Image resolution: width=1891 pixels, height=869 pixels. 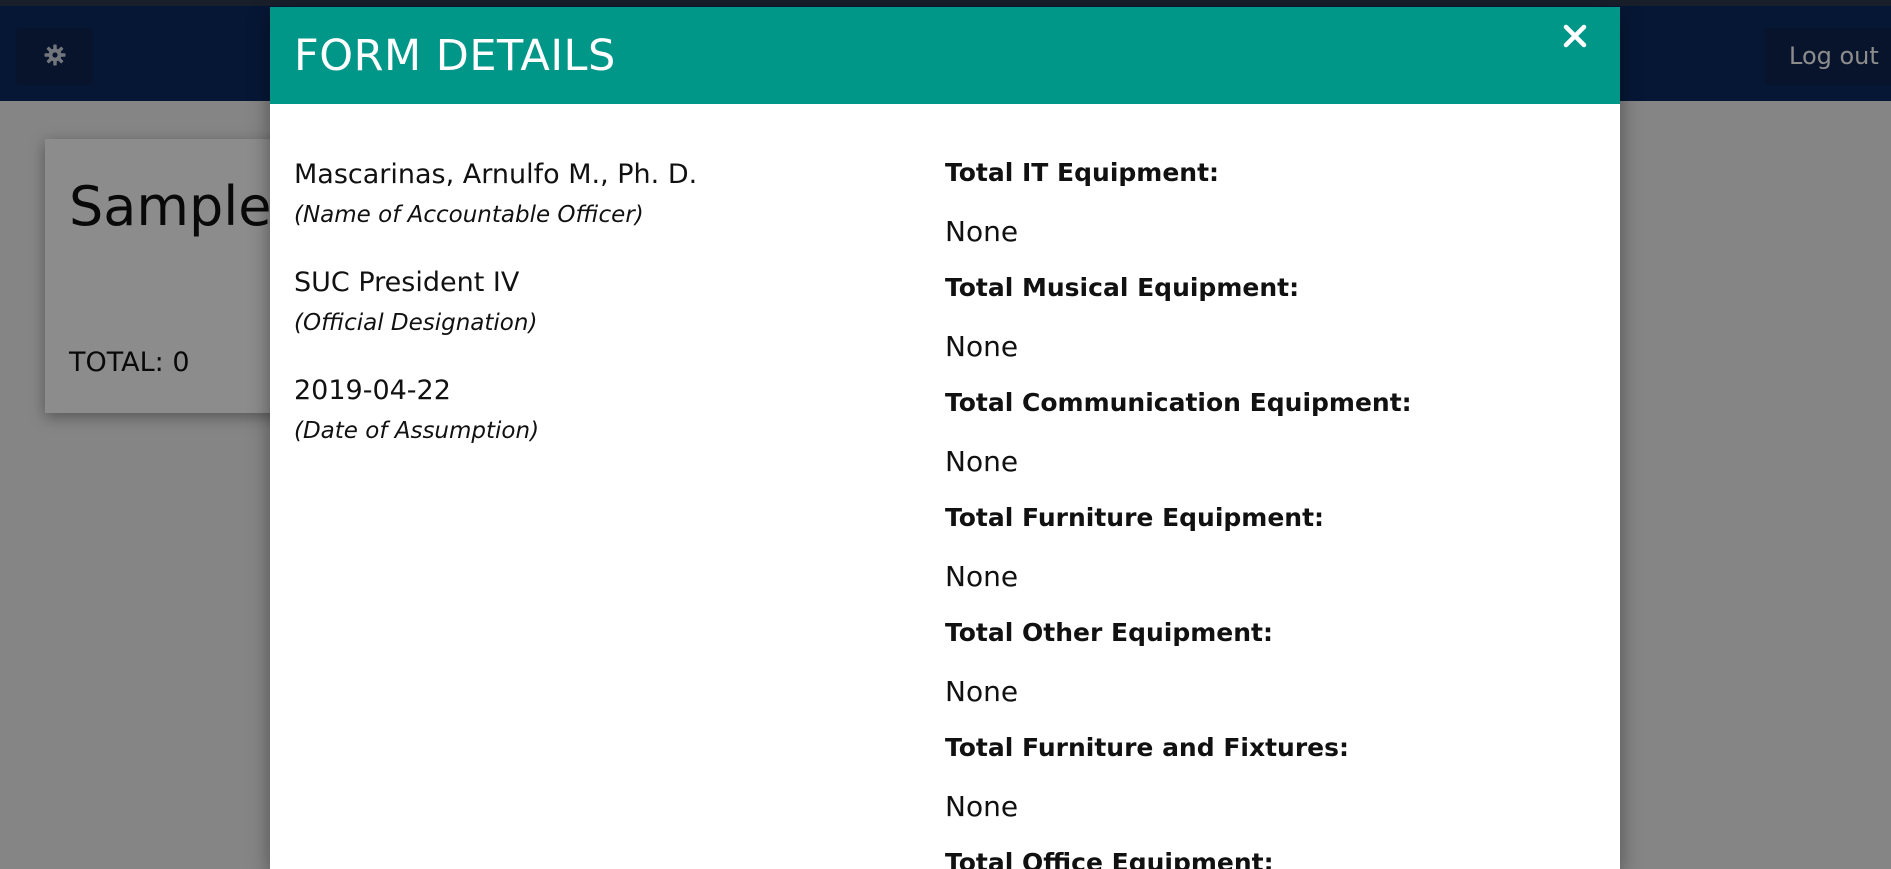 What do you see at coordinates (372, 390) in the screenshot?
I see `date-of-assumption: 2019-04-22` at bounding box center [372, 390].